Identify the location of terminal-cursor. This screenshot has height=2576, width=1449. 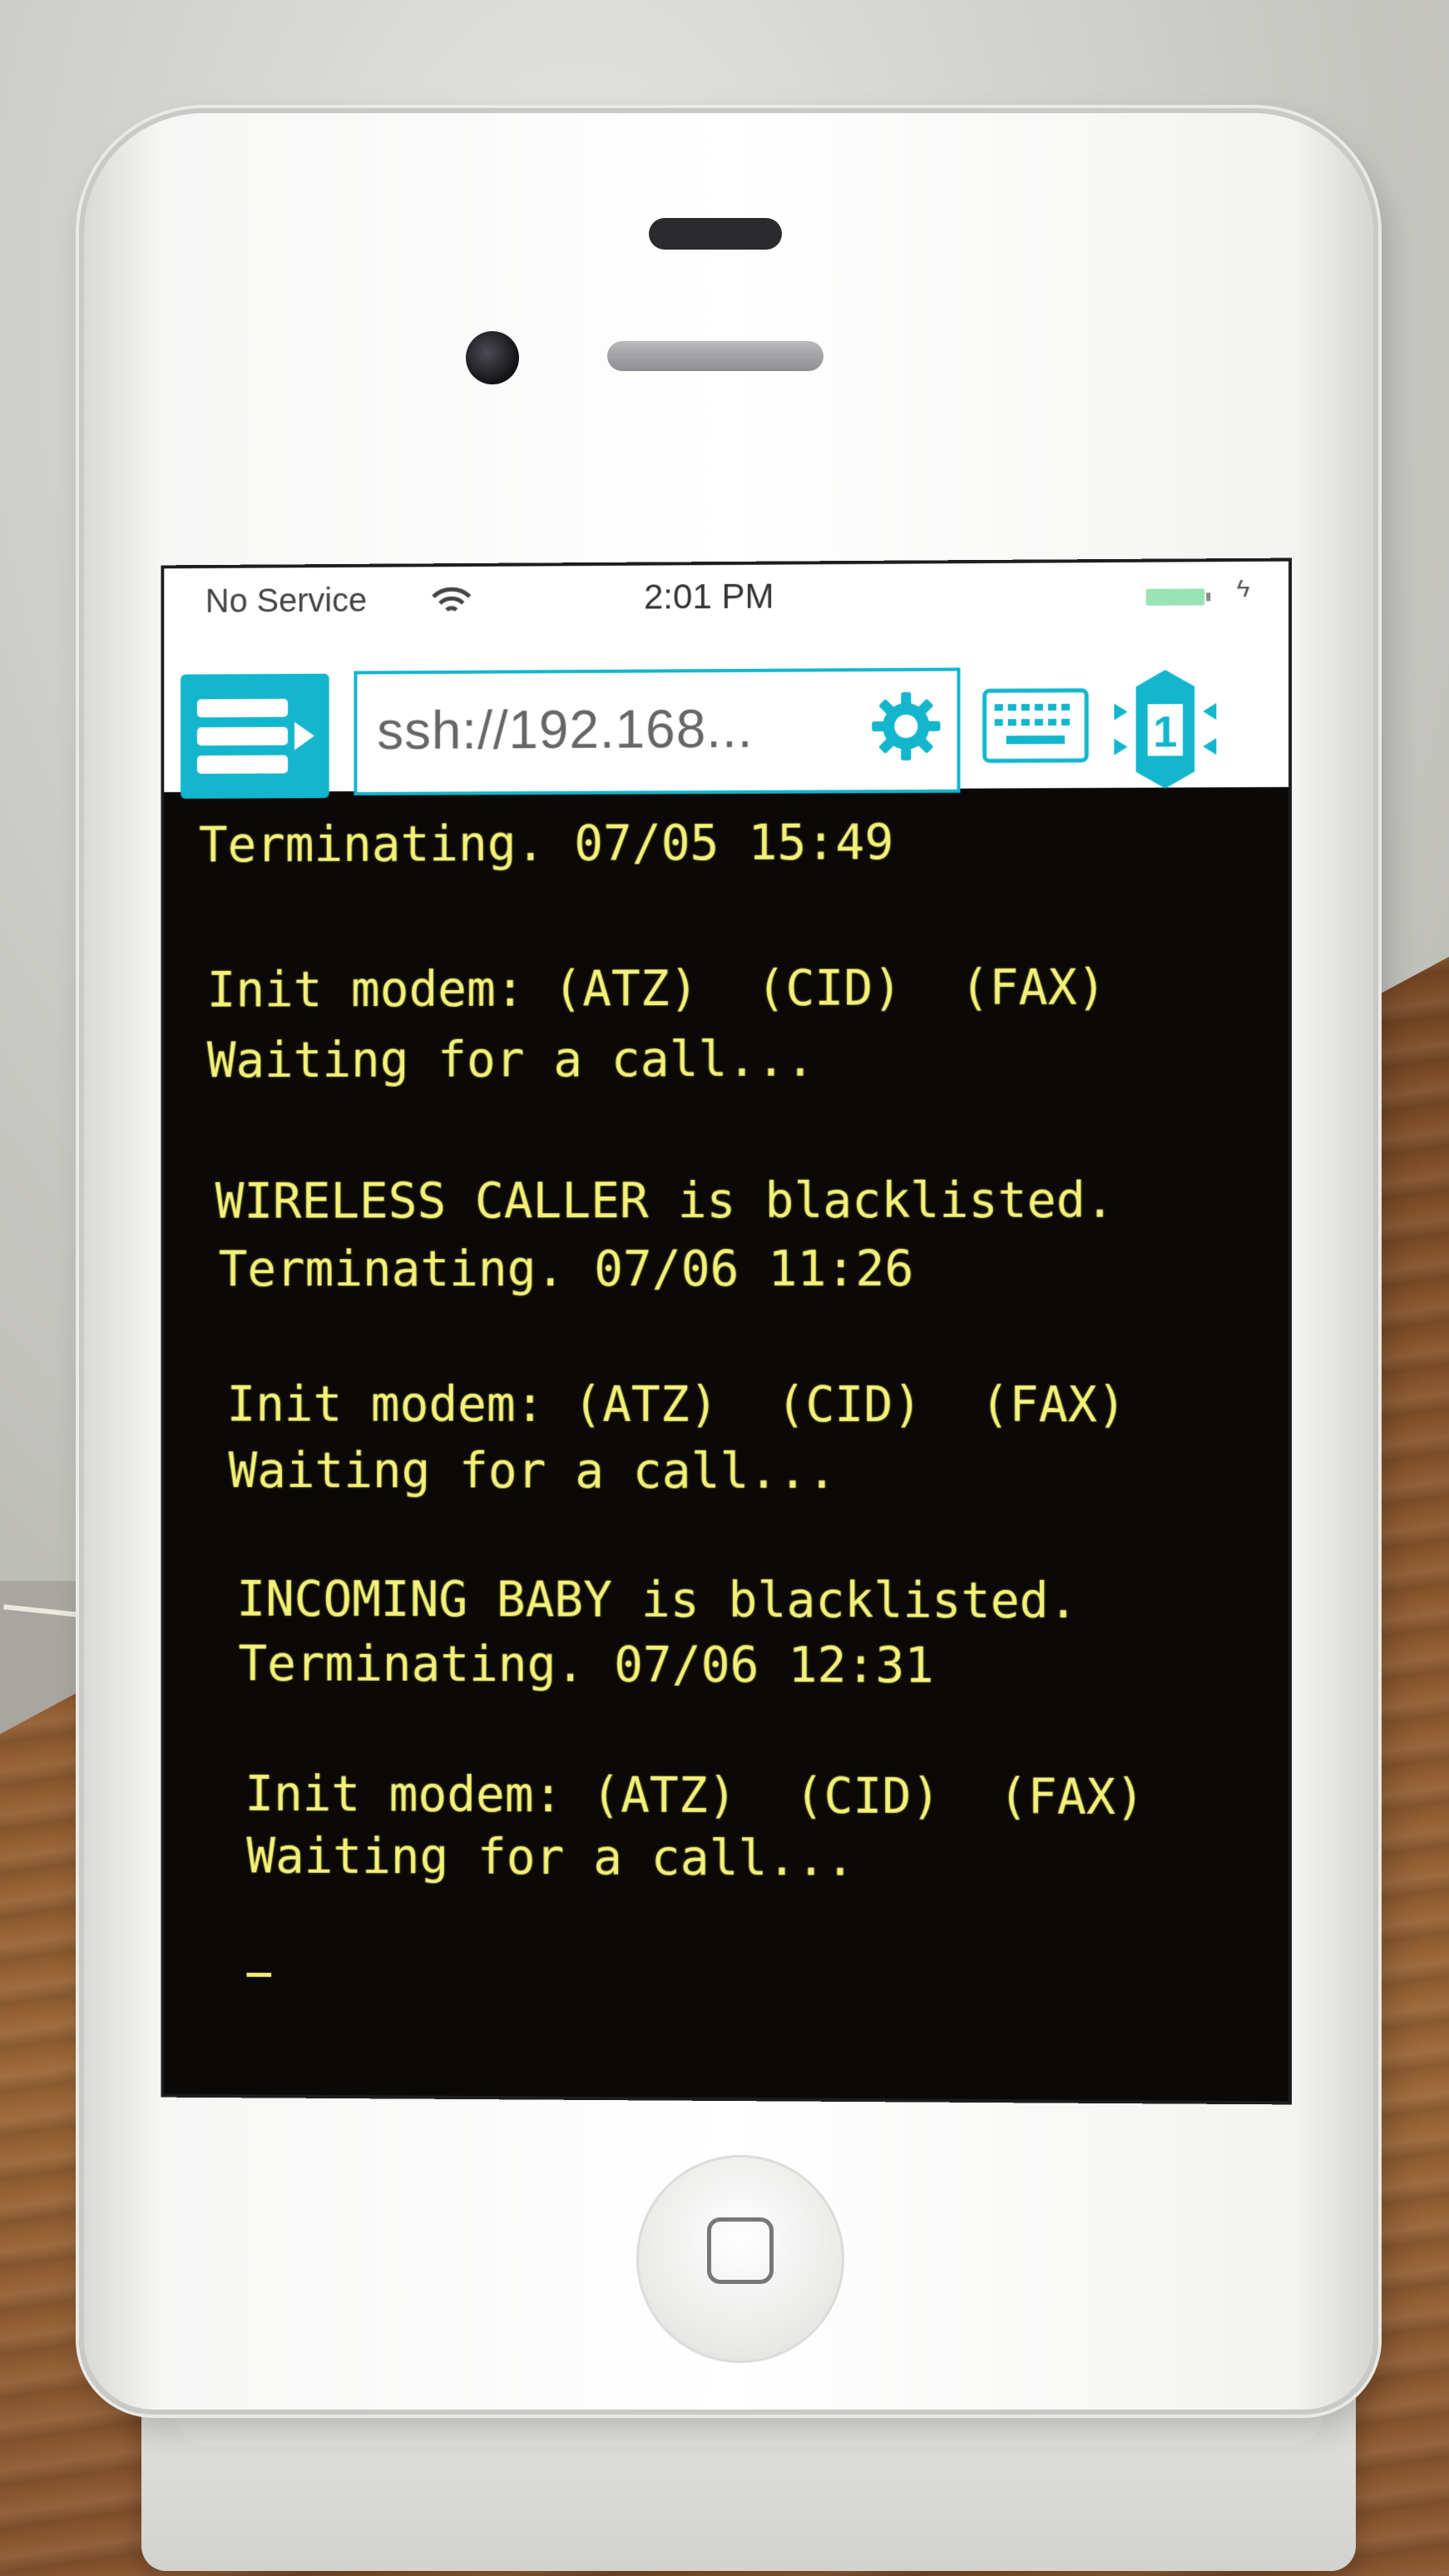
(259, 1975).